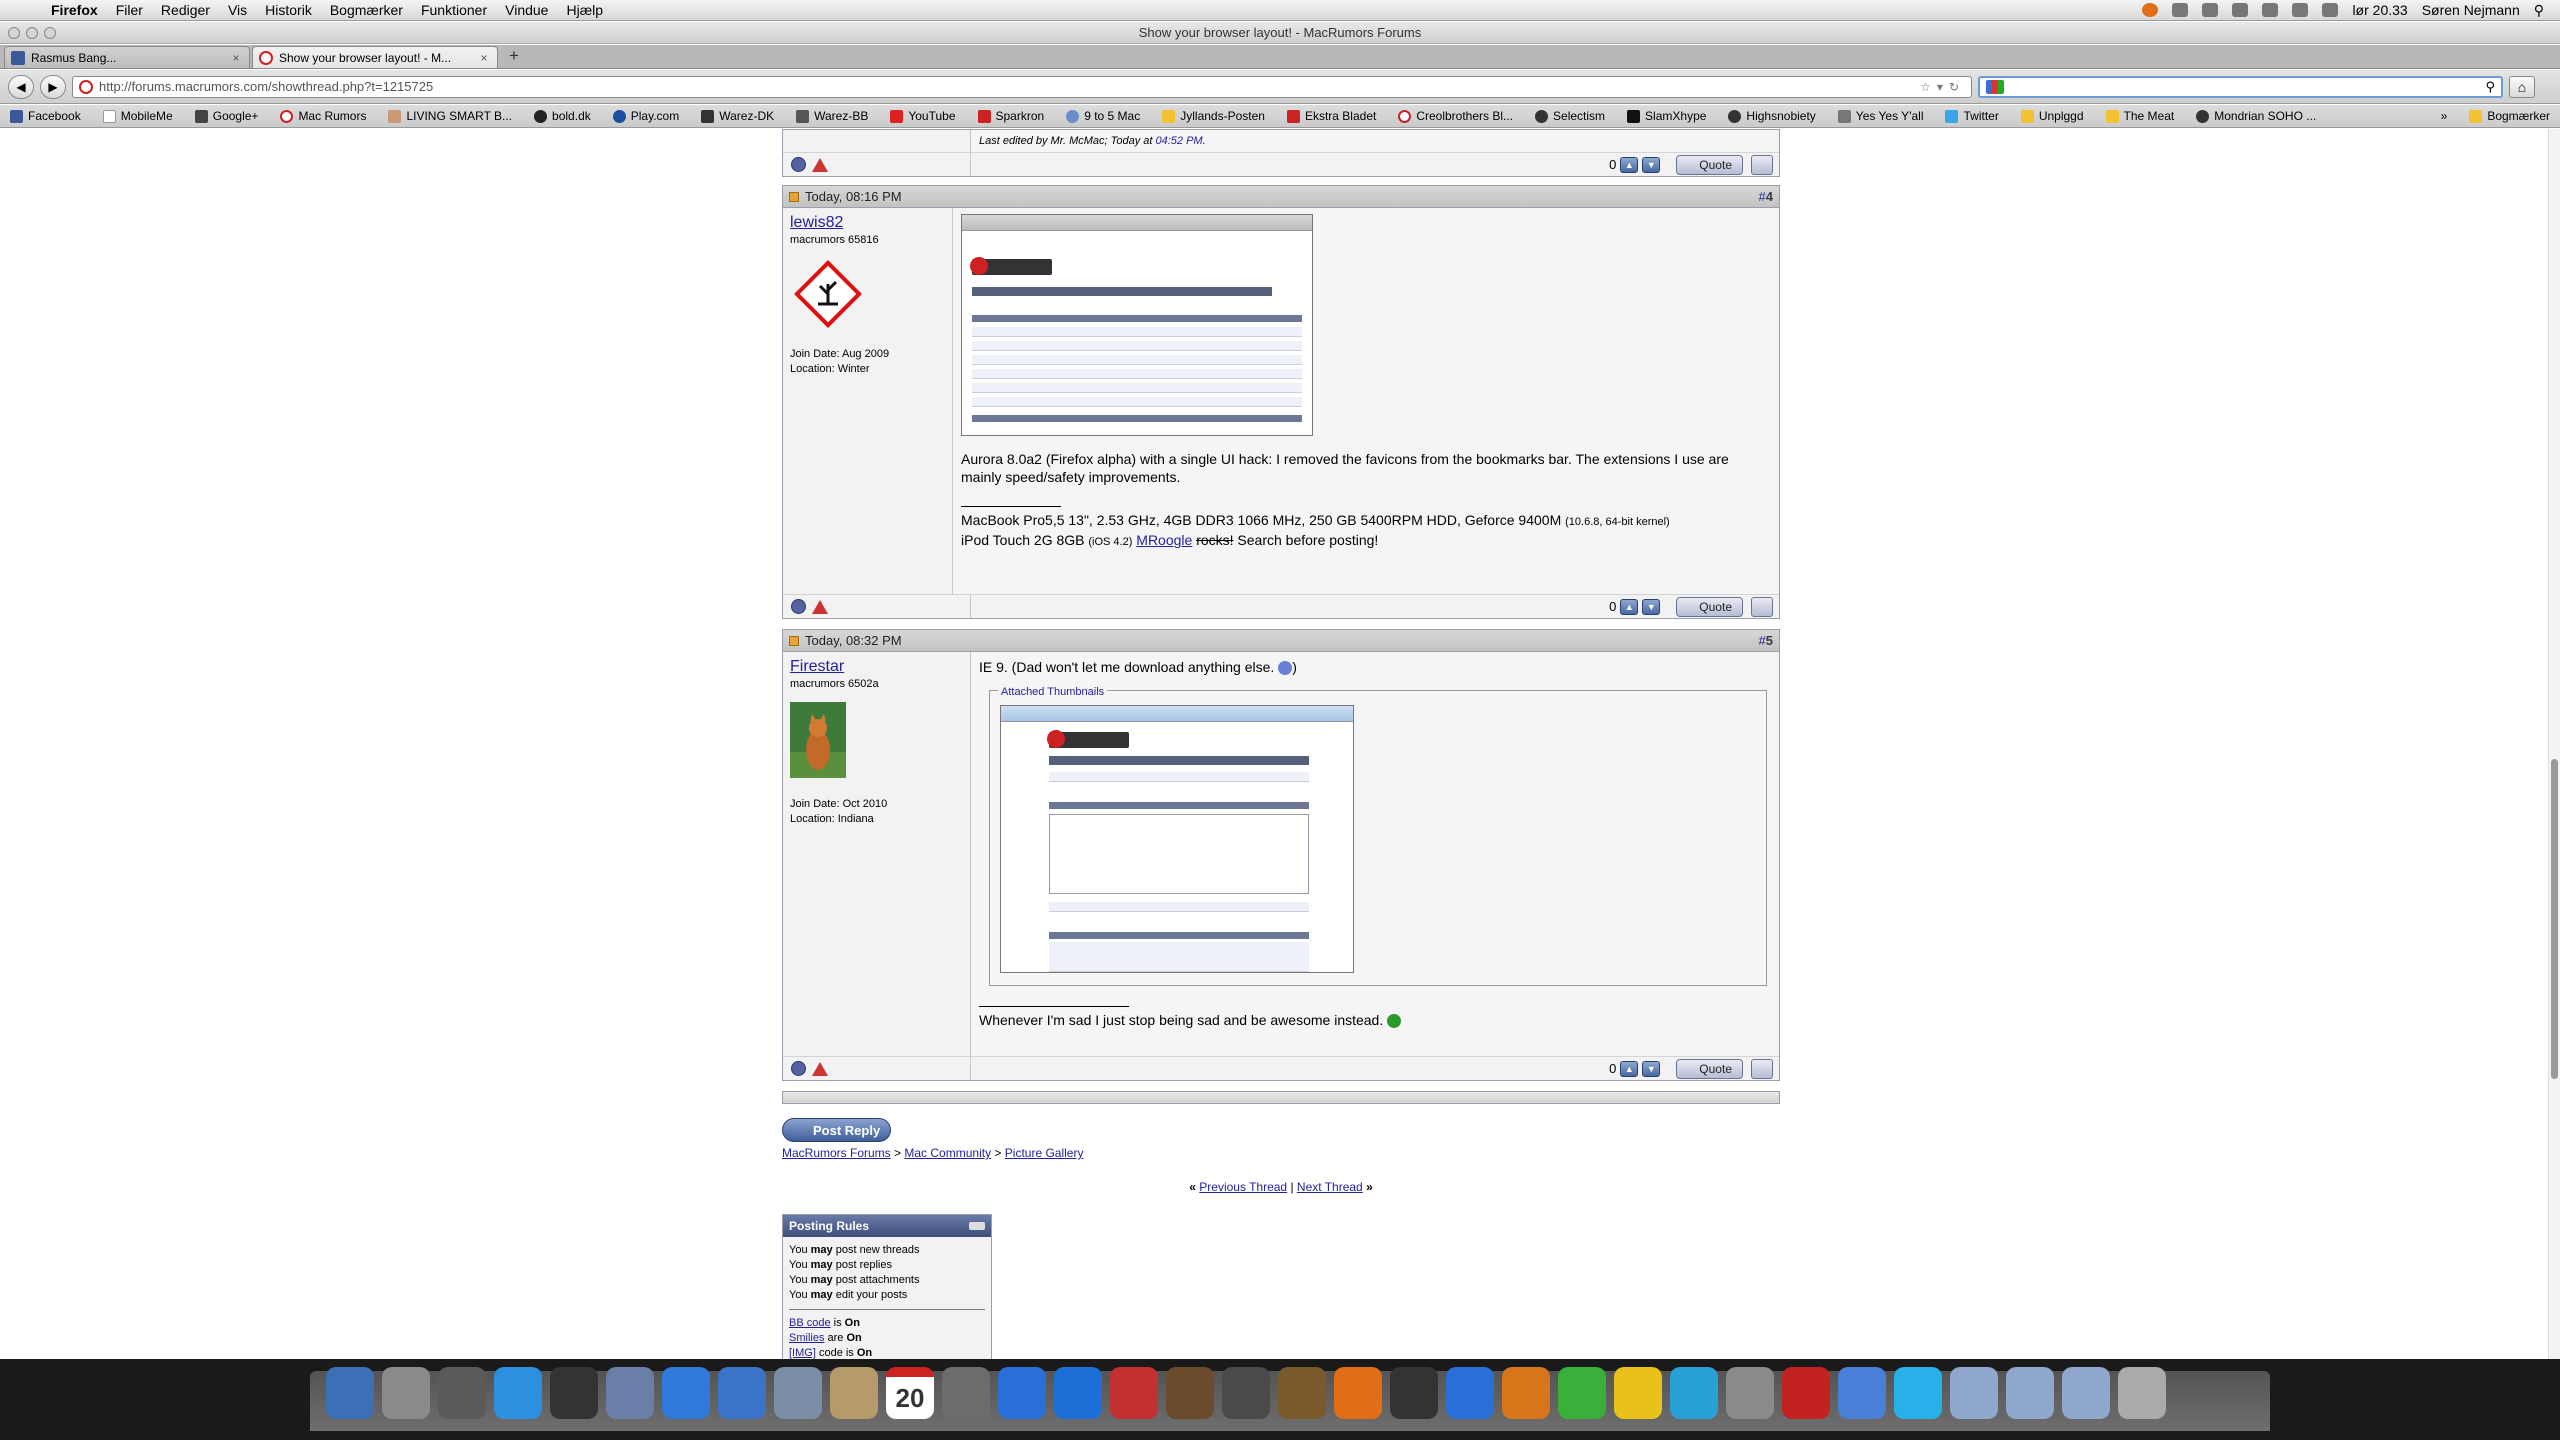 This screenshot has width=2560, height=1440. Describe the element at coordinates (828, 294) in the screenshot. I see `hazard-avatar-icon` at that location.